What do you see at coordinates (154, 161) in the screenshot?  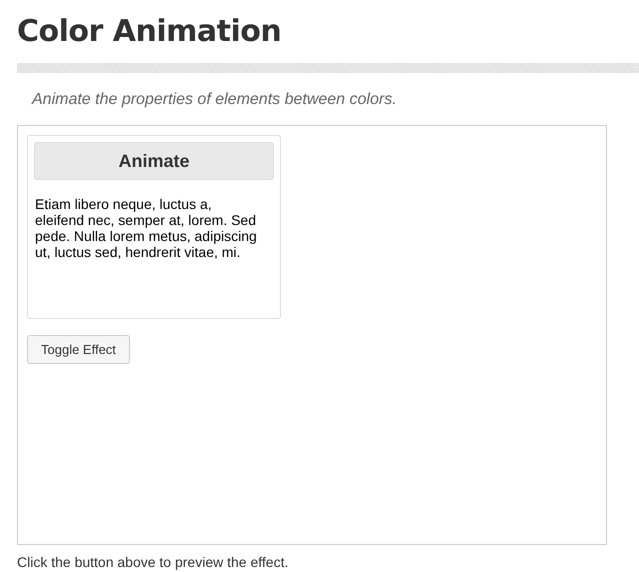 I see `panel-header: Animate` at bounding box center [154, 161].